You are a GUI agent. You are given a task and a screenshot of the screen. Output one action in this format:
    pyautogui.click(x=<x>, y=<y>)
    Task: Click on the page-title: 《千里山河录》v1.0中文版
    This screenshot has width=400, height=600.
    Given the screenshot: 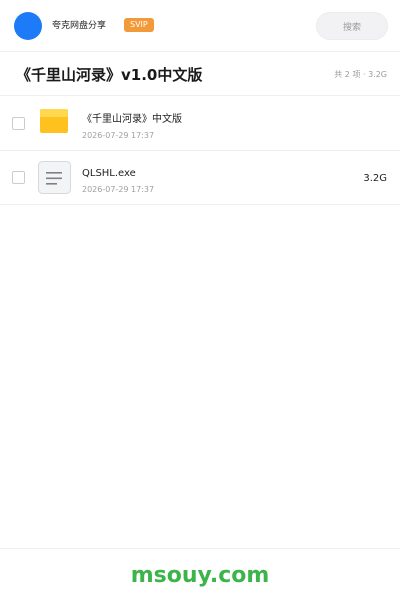 What is the action you would take?
    pyautogui.click(x=109, y=75)
    